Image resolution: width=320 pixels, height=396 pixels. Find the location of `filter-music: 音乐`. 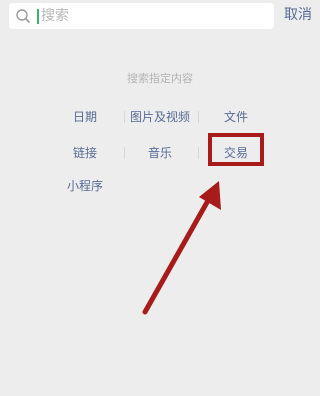

filter-music: 音乐 is located at coordinates (160, 153).